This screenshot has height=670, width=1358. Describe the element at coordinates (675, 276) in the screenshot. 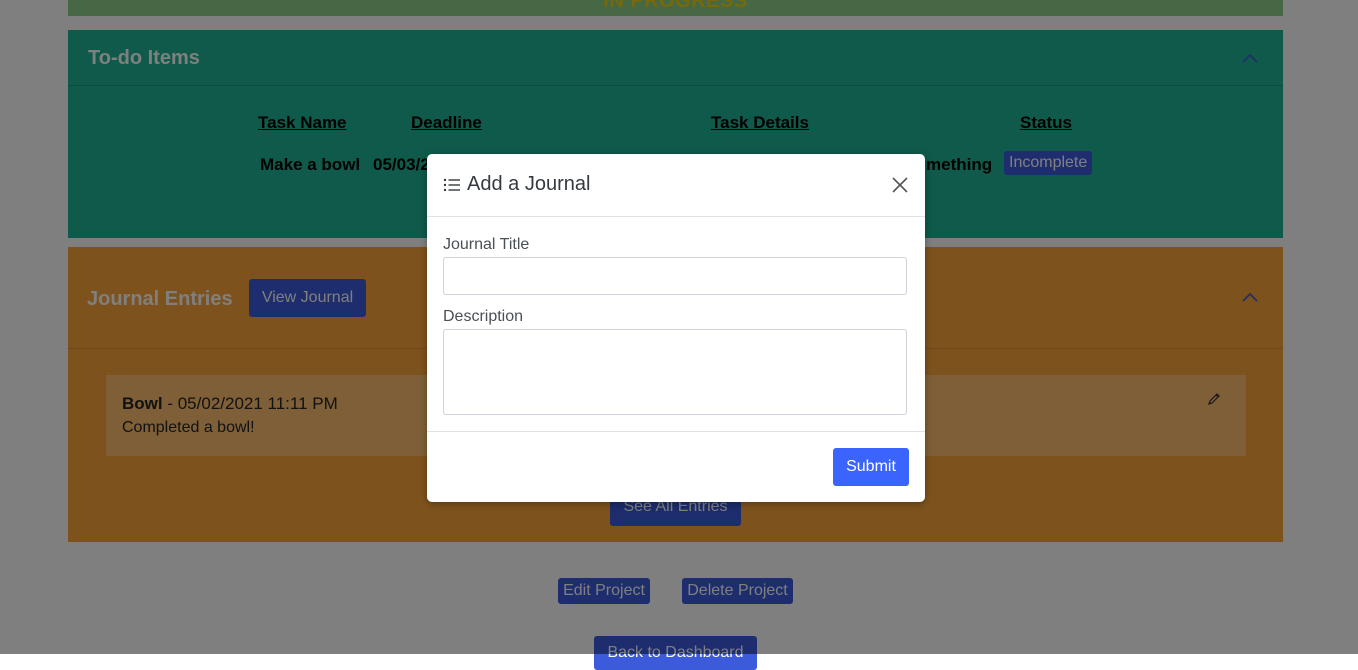

I see `journal-title-input` at that location.